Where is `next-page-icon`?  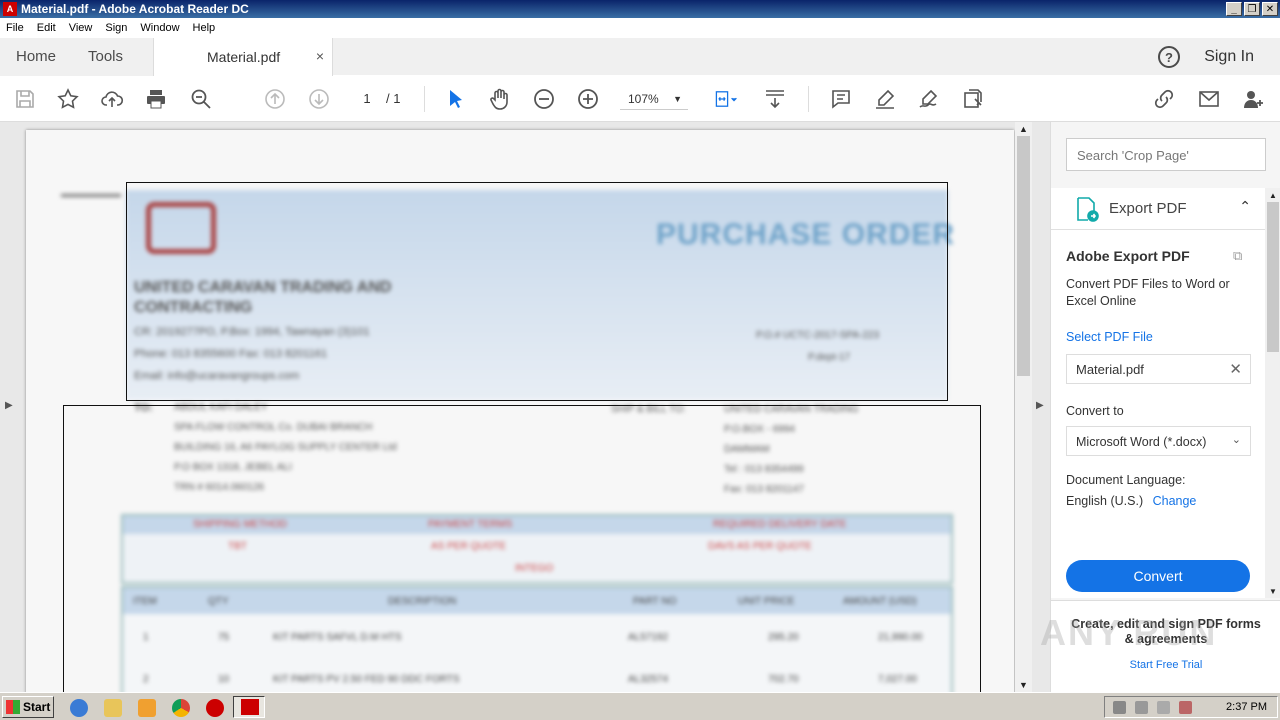 next-page-icon is located at coordinates (319, 99).